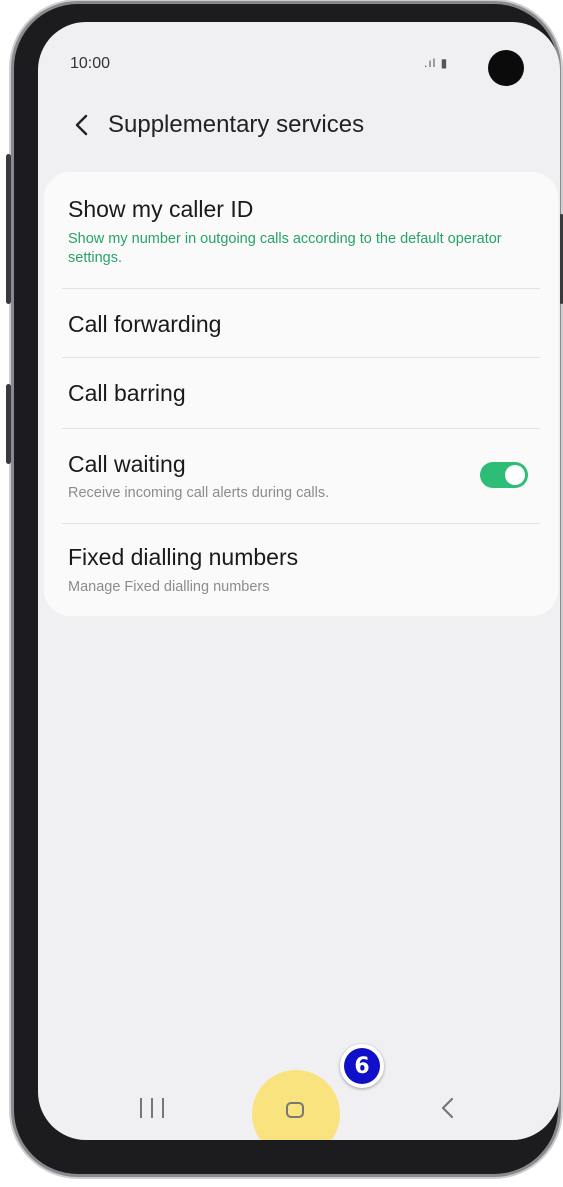 The image size is (563, 1187). What do you see at coordinates (8, 424) in the screenshot?
I see `bixby-button` at bounding box center [8, 424].